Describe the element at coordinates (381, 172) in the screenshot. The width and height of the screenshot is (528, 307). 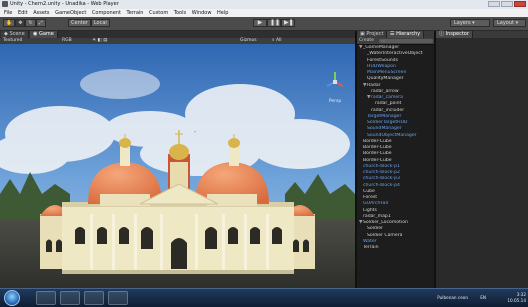
I see `hierarchy-item-label: church-block-p2` at that location.